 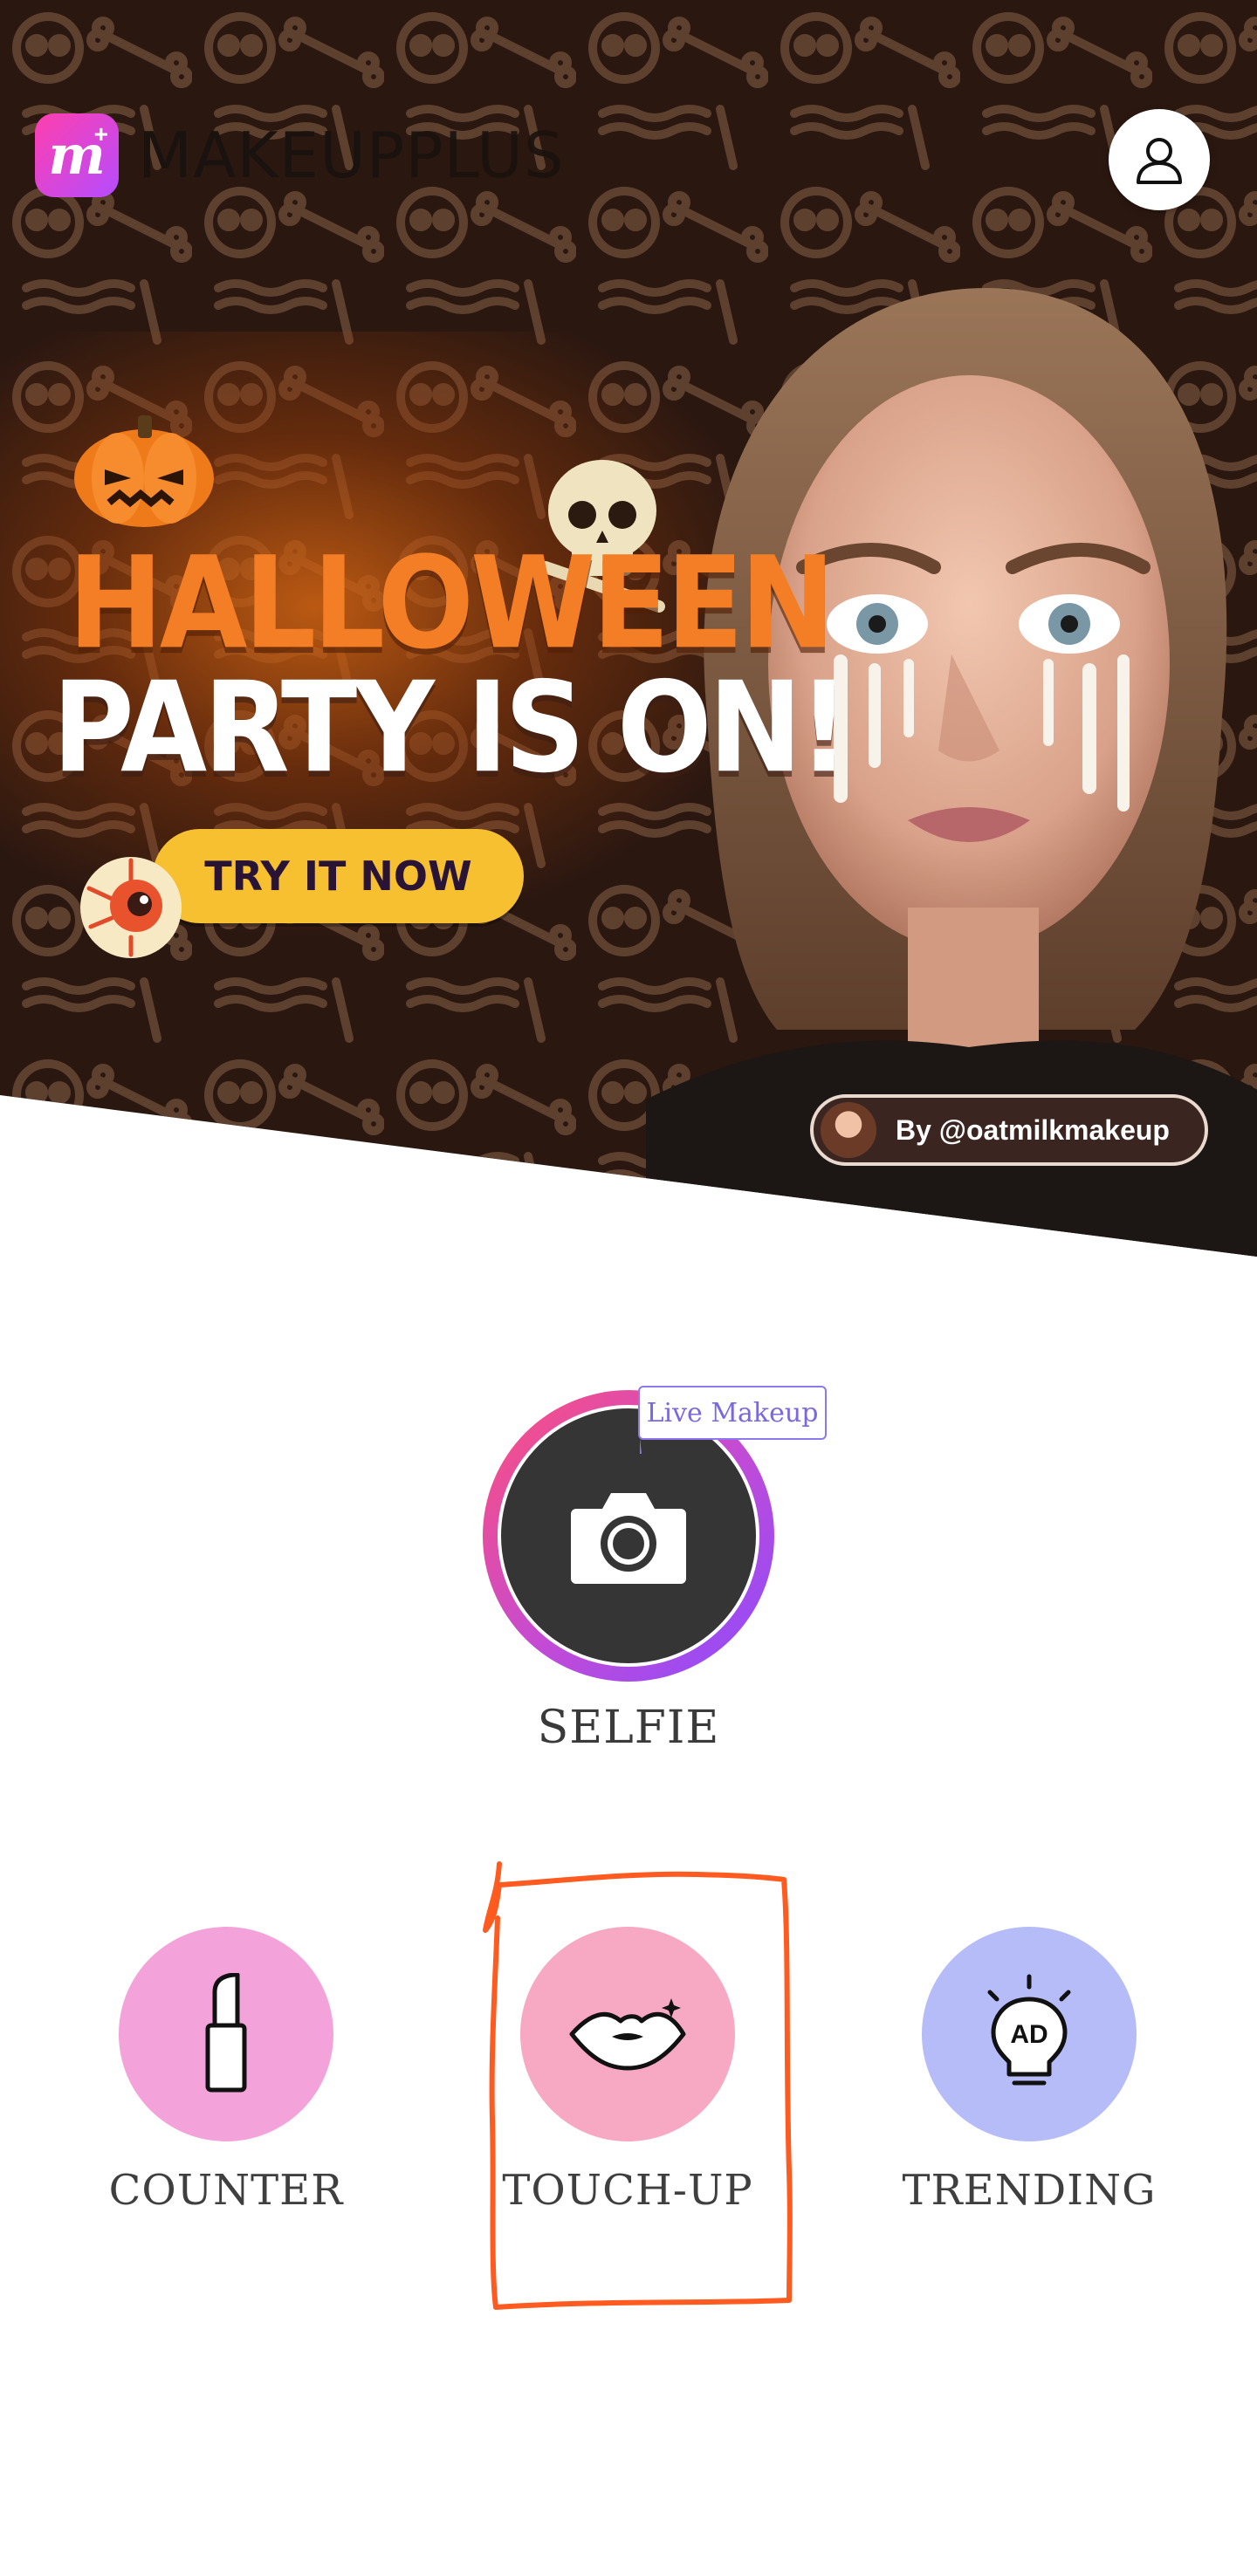 What do you see at coordinates (226, 2191) in the screenshot?
I see `counter-label: COUNTER` at bounding box center [226, 2191].